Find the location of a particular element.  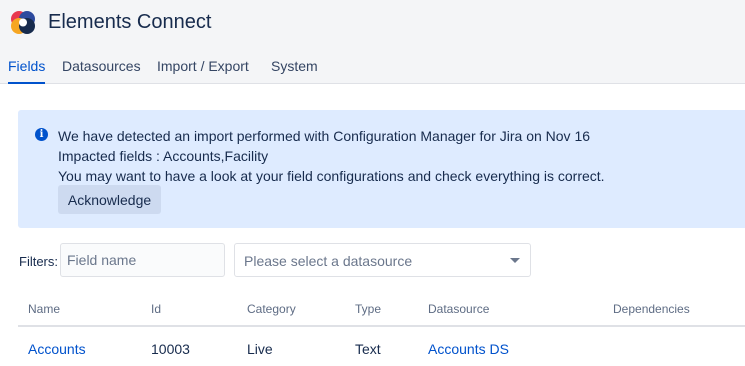

table-header-divider is located at coordinates (381, 326).